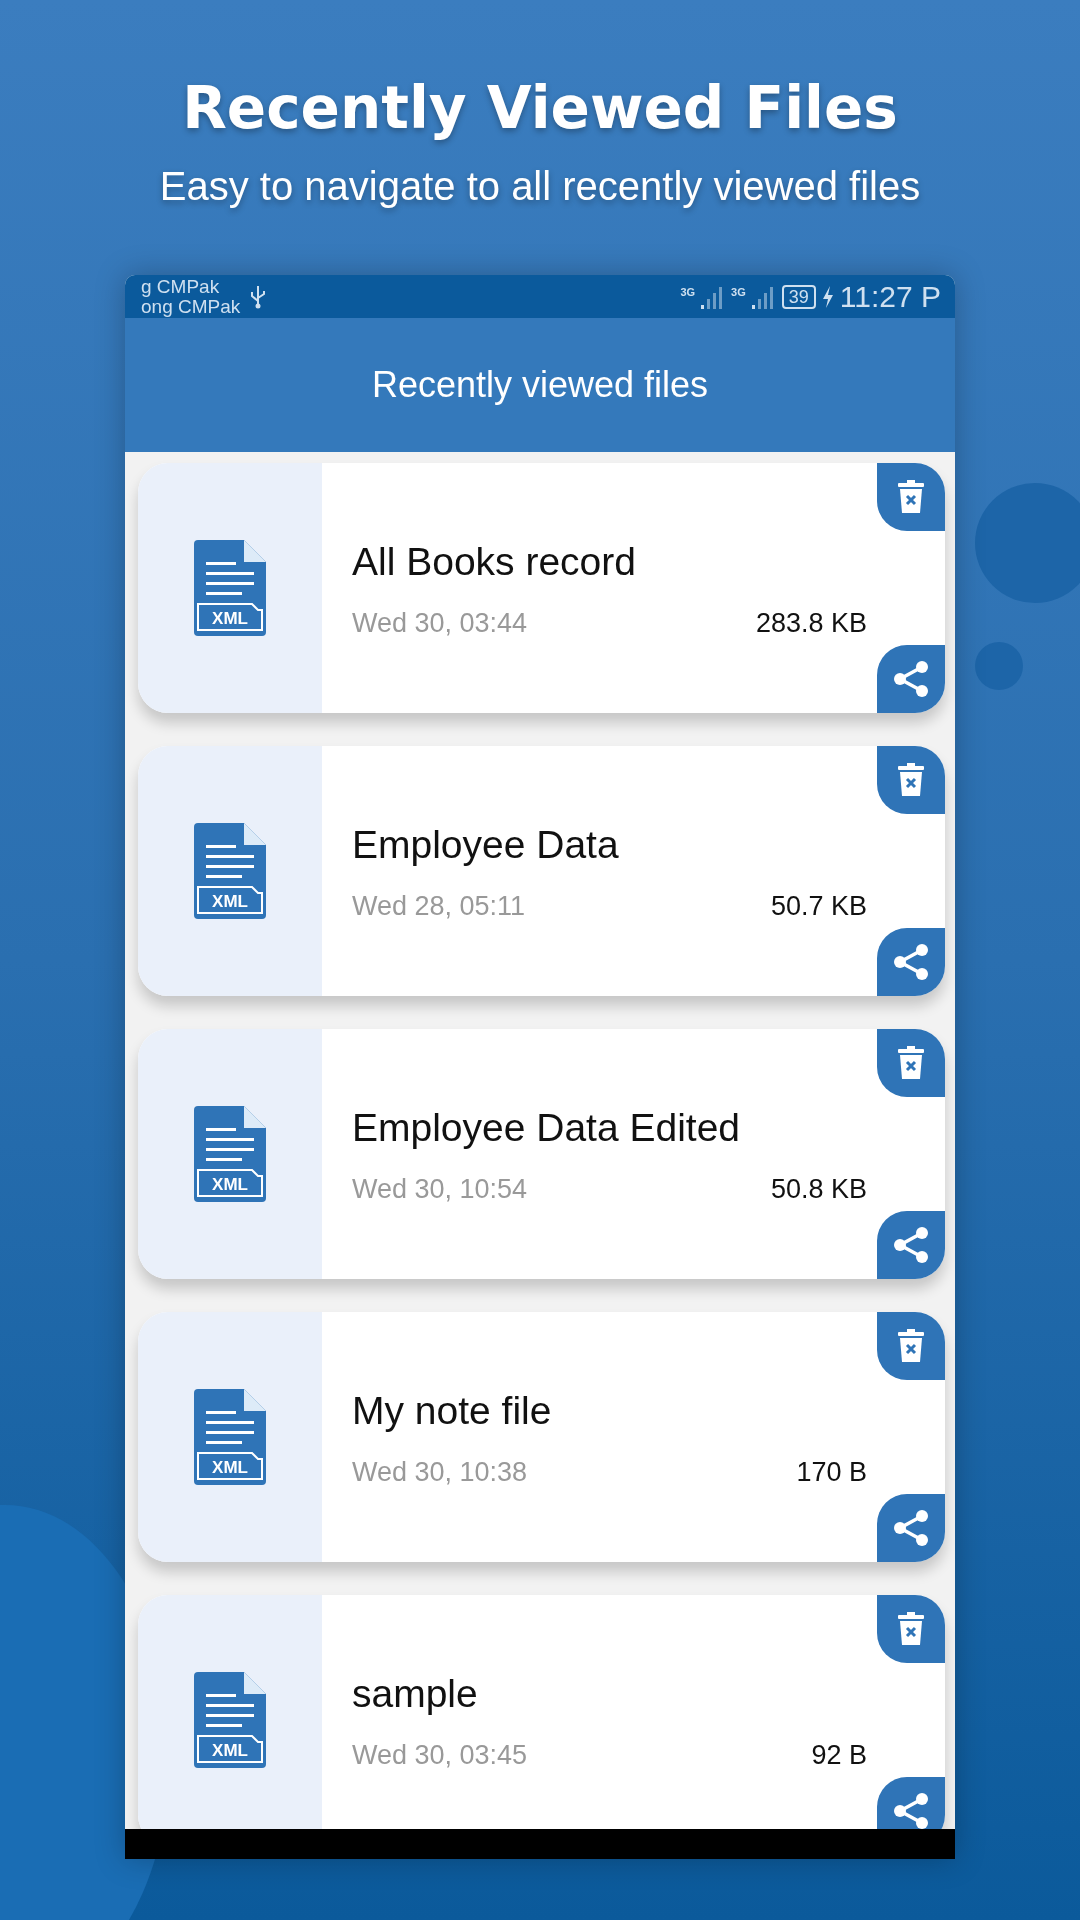 The width and height of the screenshot is (1080, 1920). What do you see at coordinates (798, 296) in the screenshot?
I see `battery-level: 39` at bounding box center [798, 296].